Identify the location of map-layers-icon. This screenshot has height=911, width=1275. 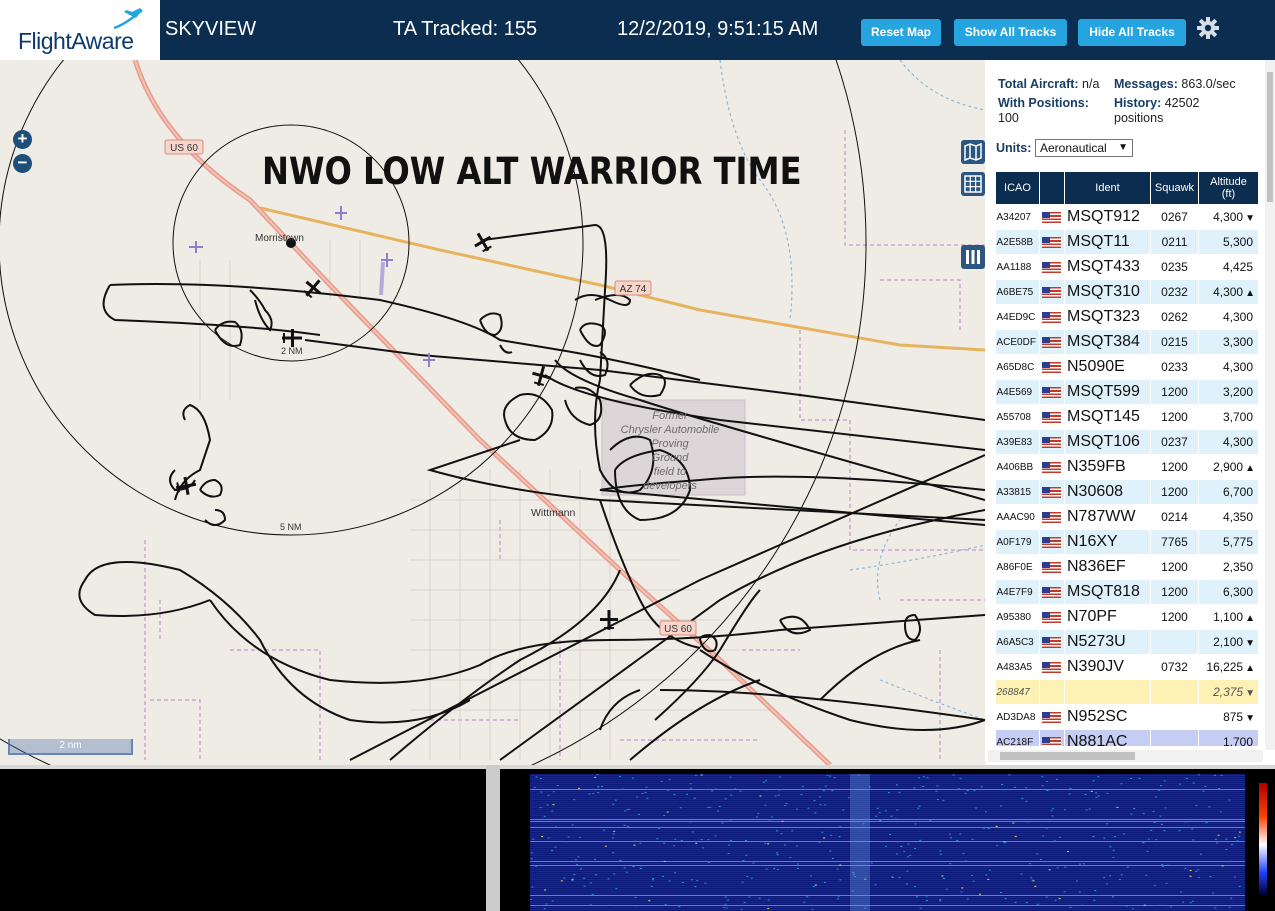
(973, 152).